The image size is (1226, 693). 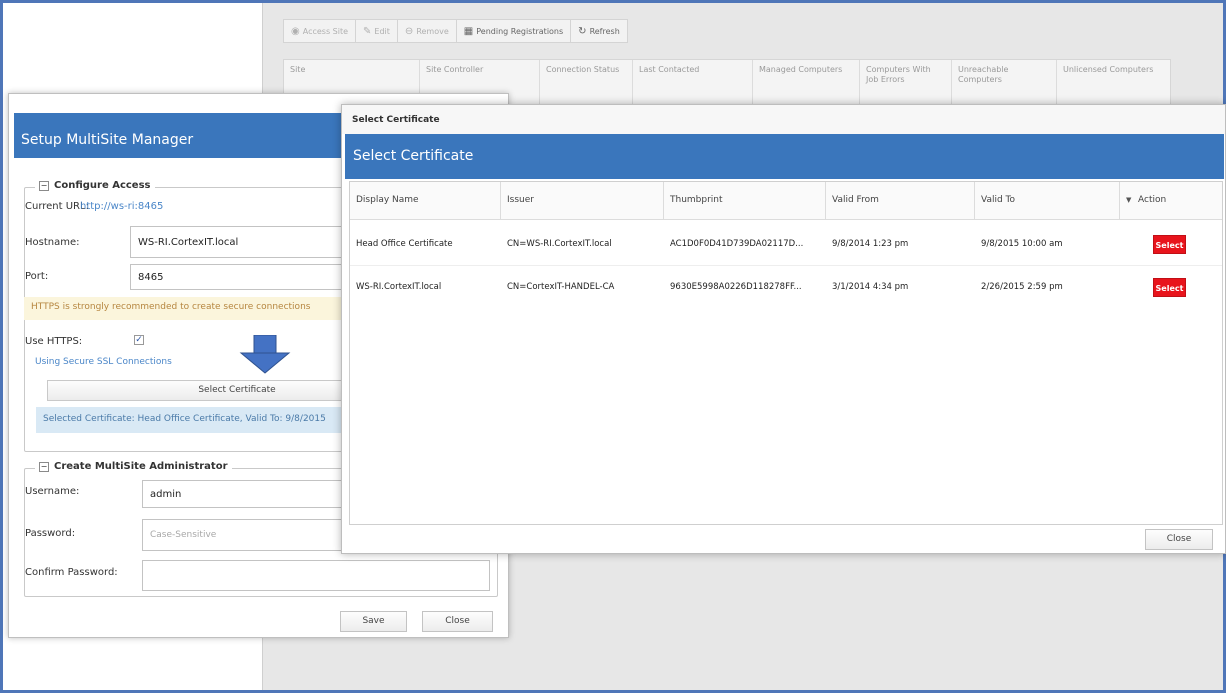 I want to click on cert-close-button: Close, so click(x=1179, y=539).